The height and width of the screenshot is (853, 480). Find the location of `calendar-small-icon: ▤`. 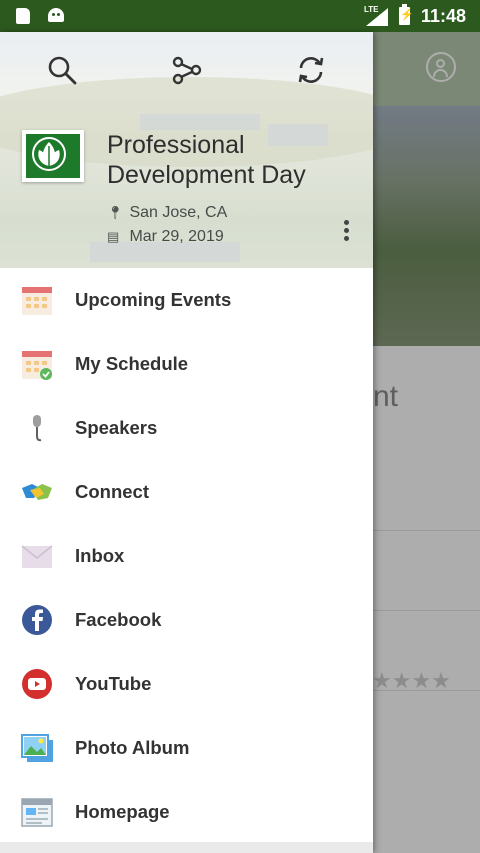

calendar-small-icon: ▤ is located at coordinates (113, 236).